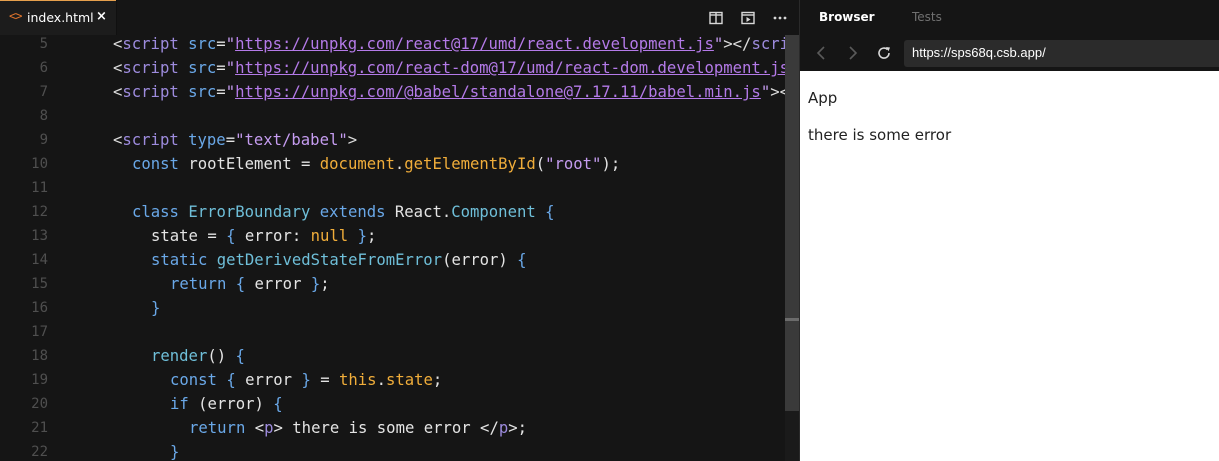 This screenshot has height=461, width=1219. What do you see at coordinates (39, 164) in the screenshot?
I see `line-number: 10` at bounding box center [39, 164].